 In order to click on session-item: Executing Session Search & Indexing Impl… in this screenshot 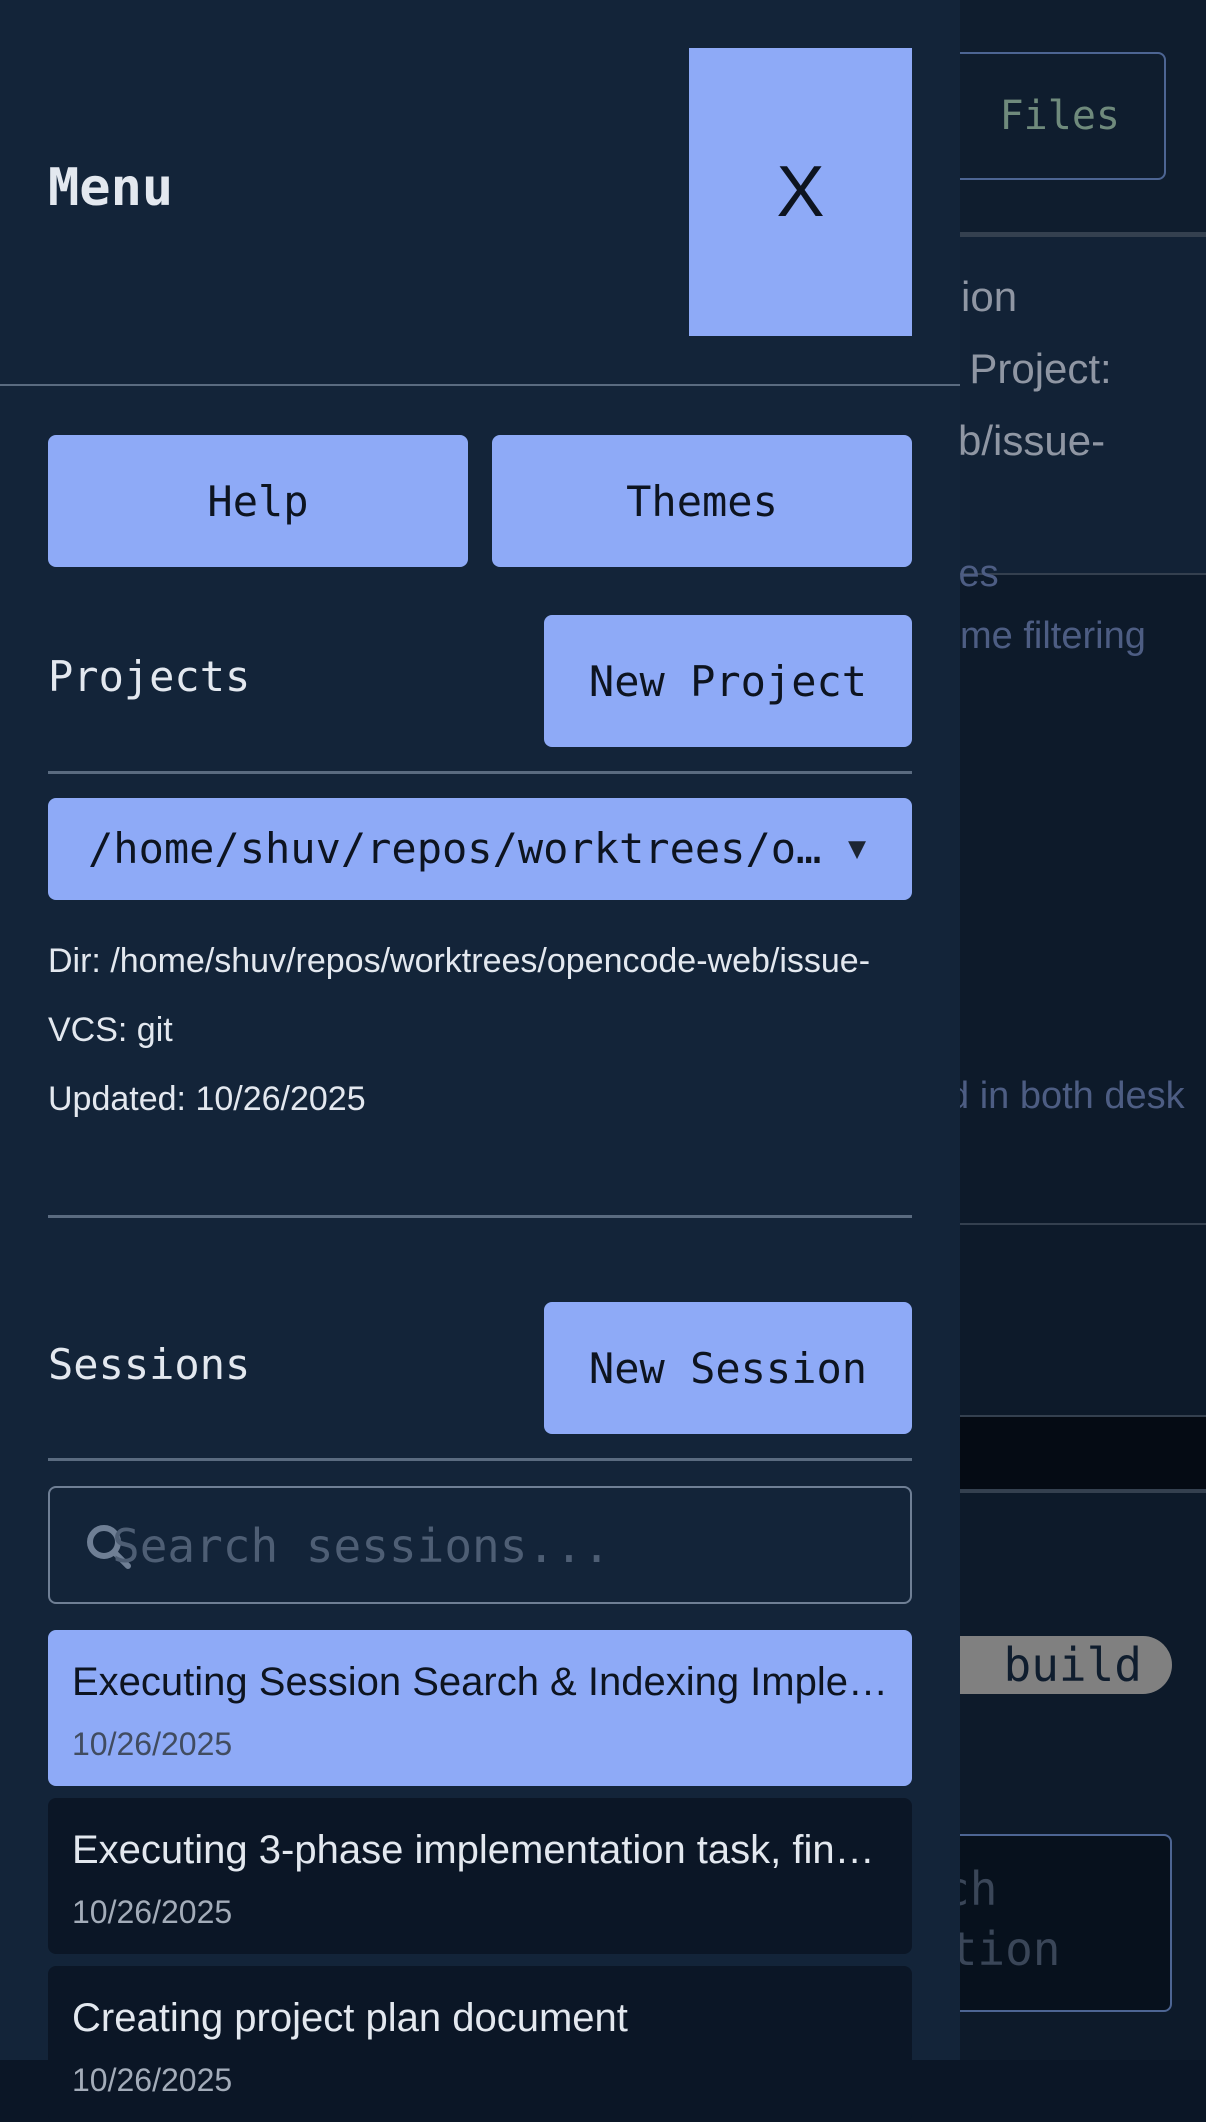, I will do `click(480, 1708)`.